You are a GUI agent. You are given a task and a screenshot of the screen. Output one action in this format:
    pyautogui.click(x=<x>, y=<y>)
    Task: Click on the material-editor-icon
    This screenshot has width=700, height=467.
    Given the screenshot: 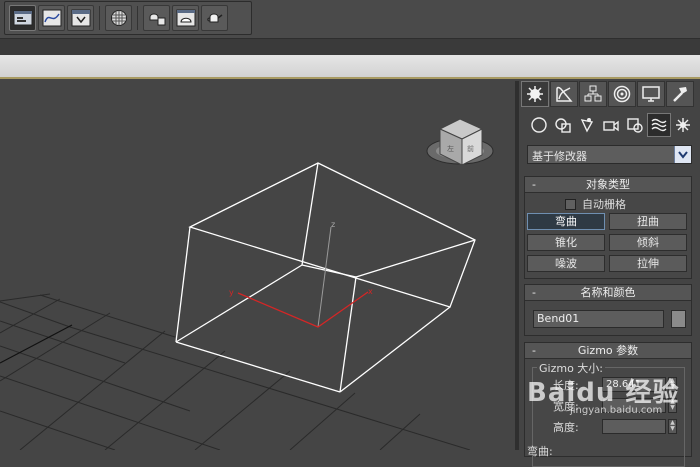 What is the action you would take?
    pyautogui.click(x=118, y=18)
    